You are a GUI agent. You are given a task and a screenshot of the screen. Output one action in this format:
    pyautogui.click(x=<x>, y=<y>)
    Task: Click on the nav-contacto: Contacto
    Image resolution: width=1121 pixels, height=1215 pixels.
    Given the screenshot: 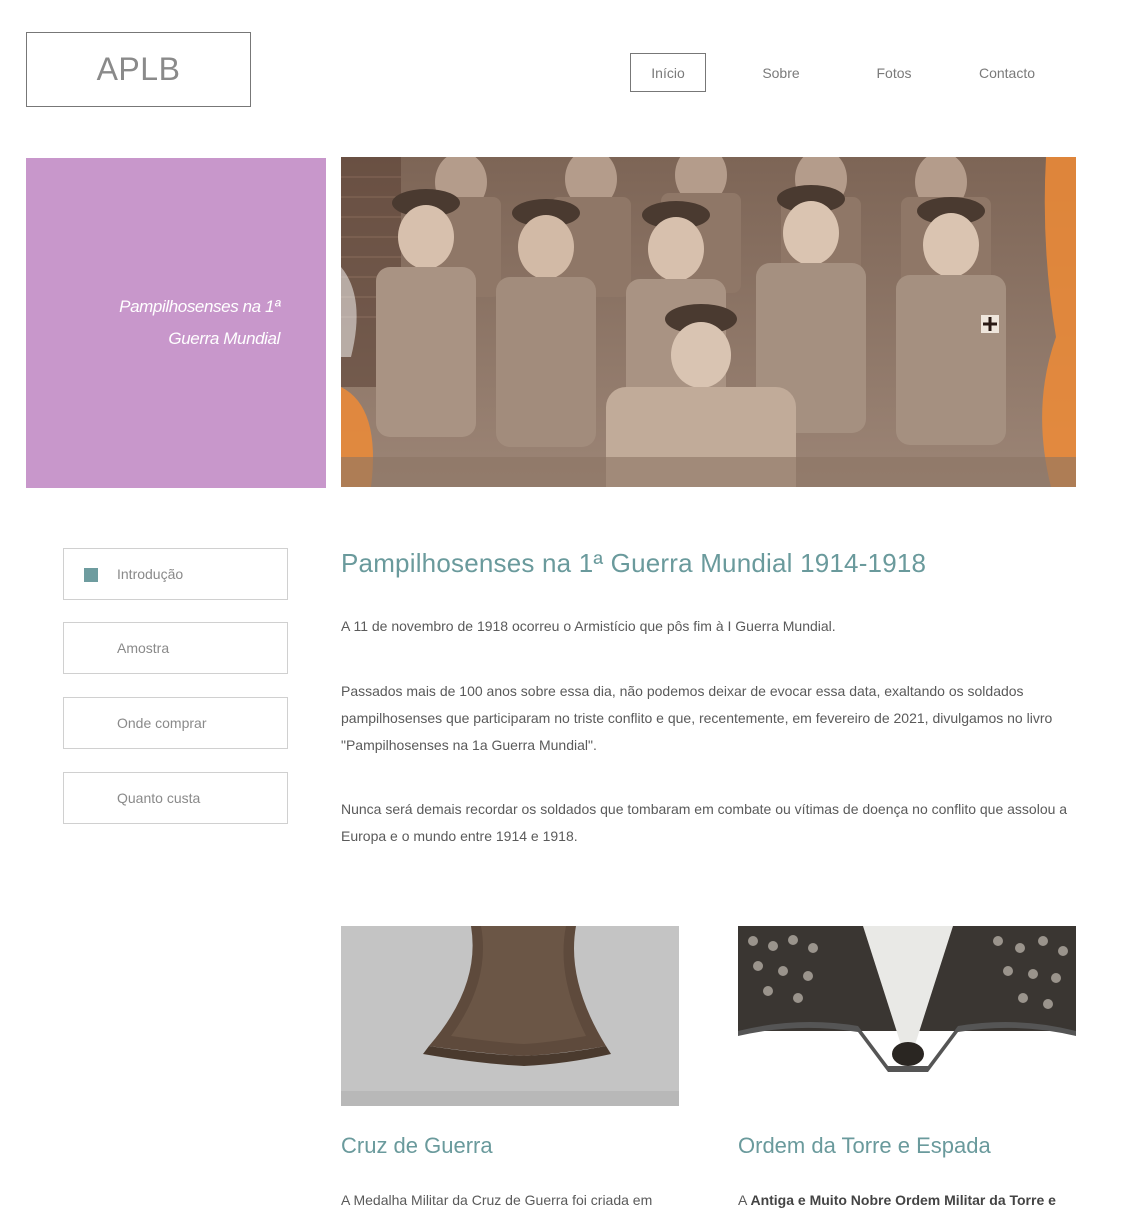 What is the action you would take?
    pyautogui.click(x=1007, y=72)
    